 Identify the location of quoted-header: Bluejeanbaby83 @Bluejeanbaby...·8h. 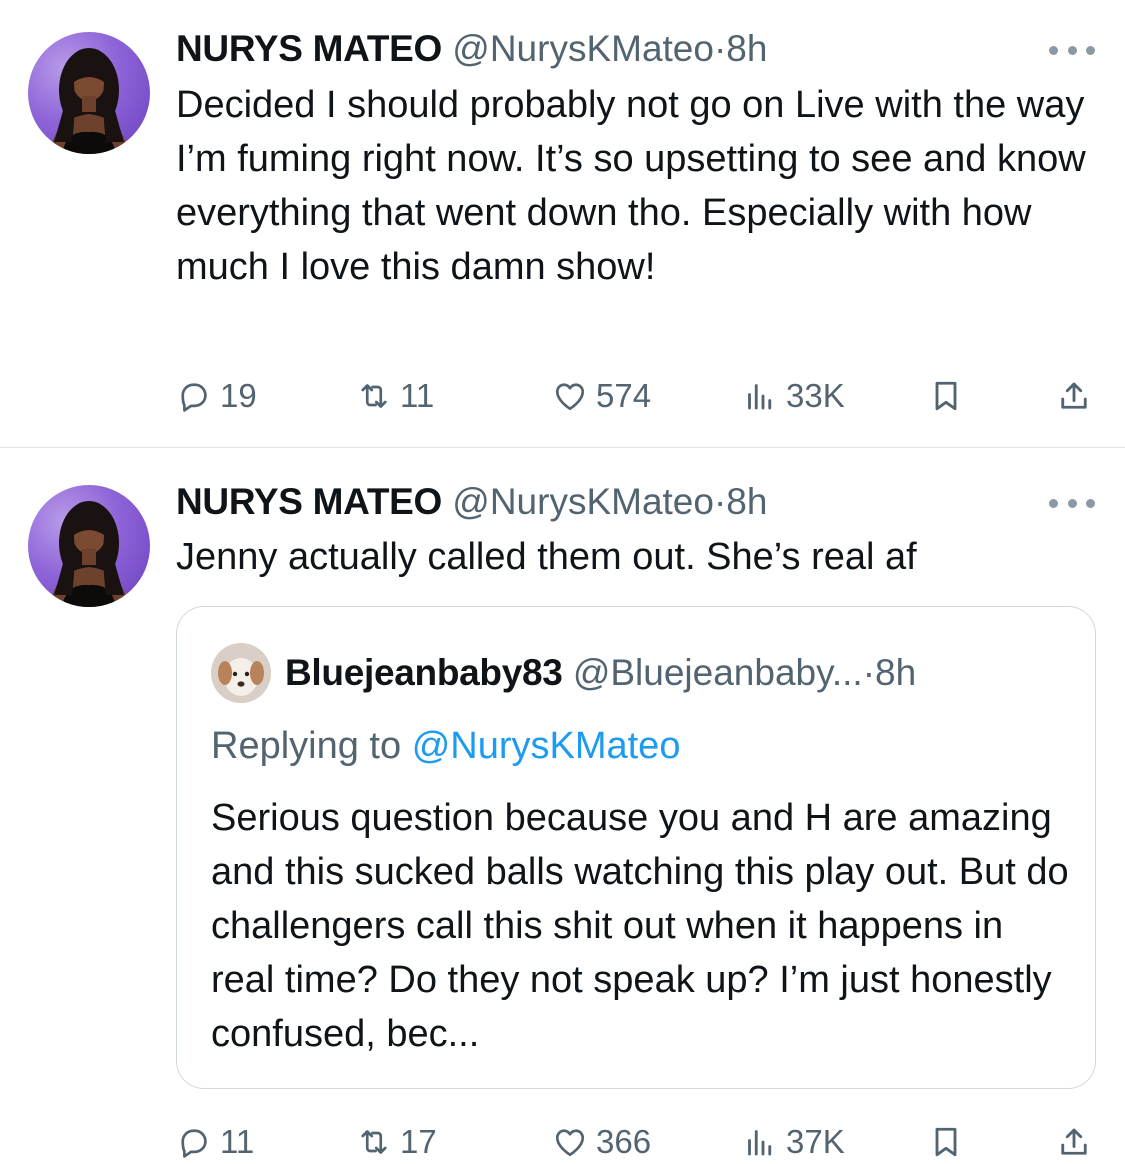
(600, 673).